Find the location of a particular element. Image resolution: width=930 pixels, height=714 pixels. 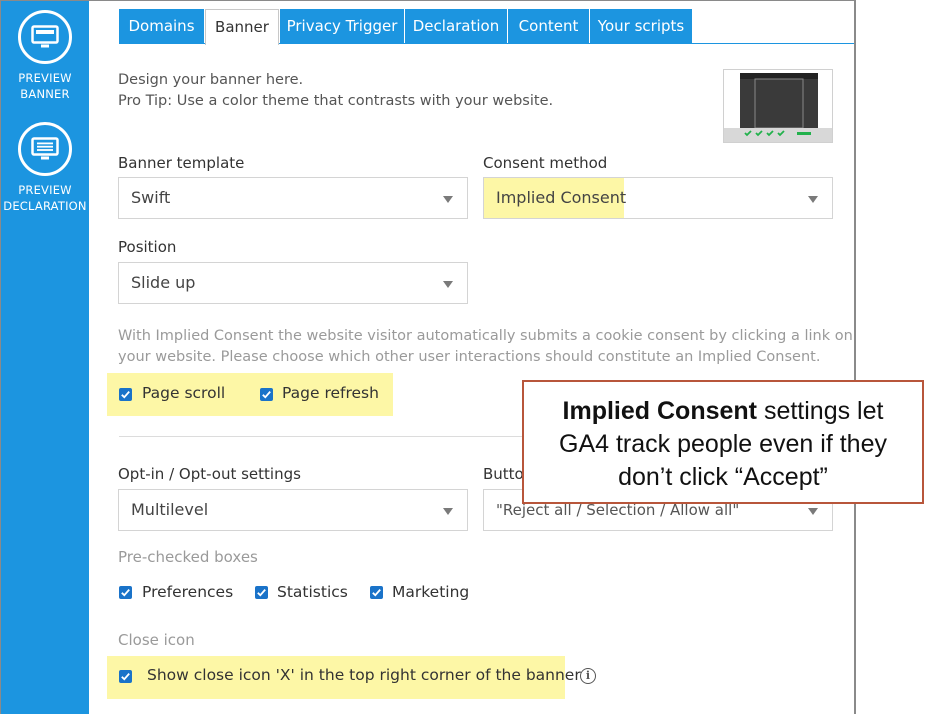

position-value: Slide up is located at coordinates (163, 282).